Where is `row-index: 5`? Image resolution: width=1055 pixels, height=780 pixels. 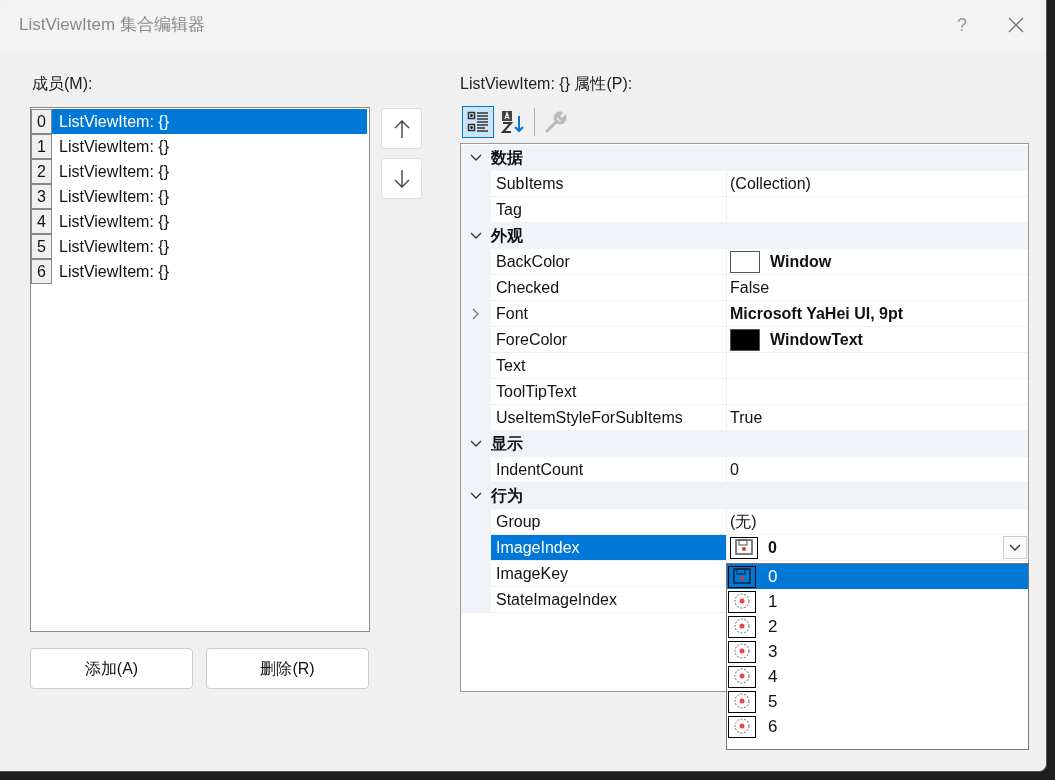 row-index: 5 is located at coordinates (41, 246).